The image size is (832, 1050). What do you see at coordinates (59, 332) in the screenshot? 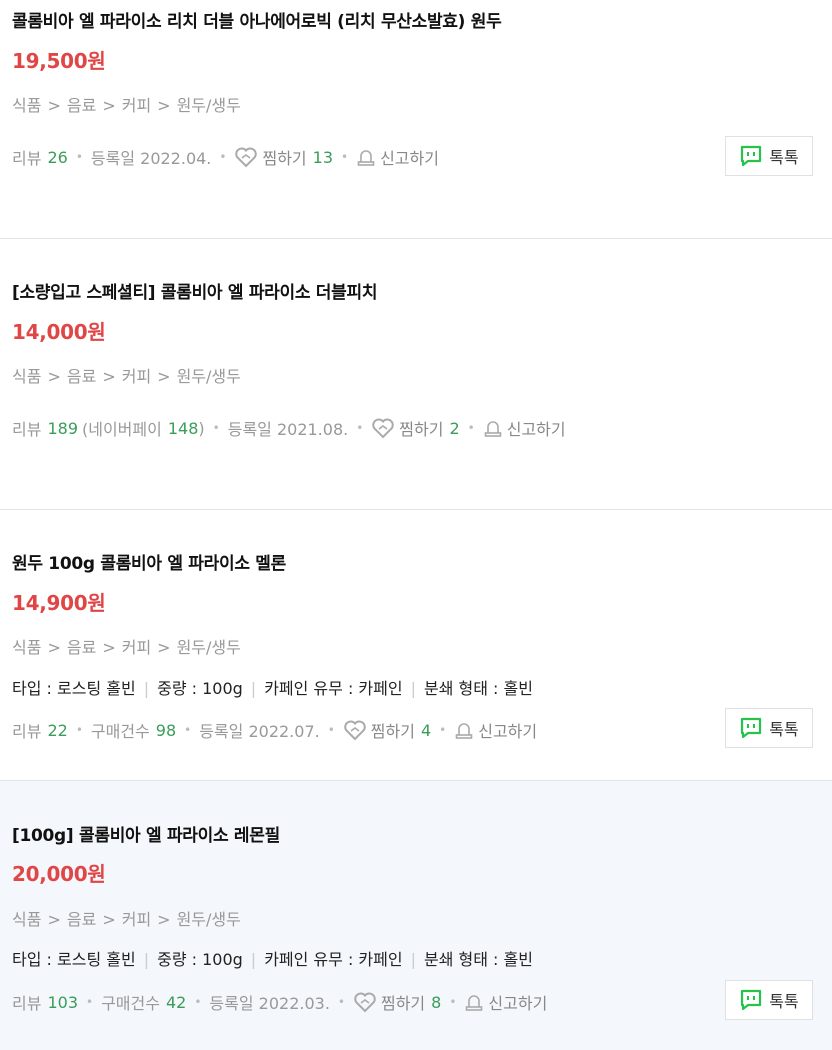
I see `product-price: 14,000원` at bounding box center [59, 332].